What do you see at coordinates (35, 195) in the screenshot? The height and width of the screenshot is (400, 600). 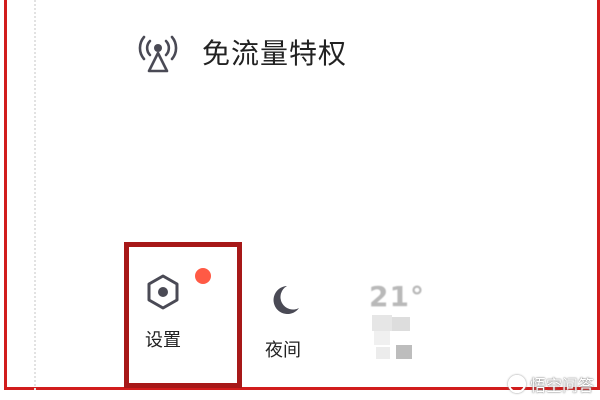 I see `dotted-guide` at bounding box center [35, 195].